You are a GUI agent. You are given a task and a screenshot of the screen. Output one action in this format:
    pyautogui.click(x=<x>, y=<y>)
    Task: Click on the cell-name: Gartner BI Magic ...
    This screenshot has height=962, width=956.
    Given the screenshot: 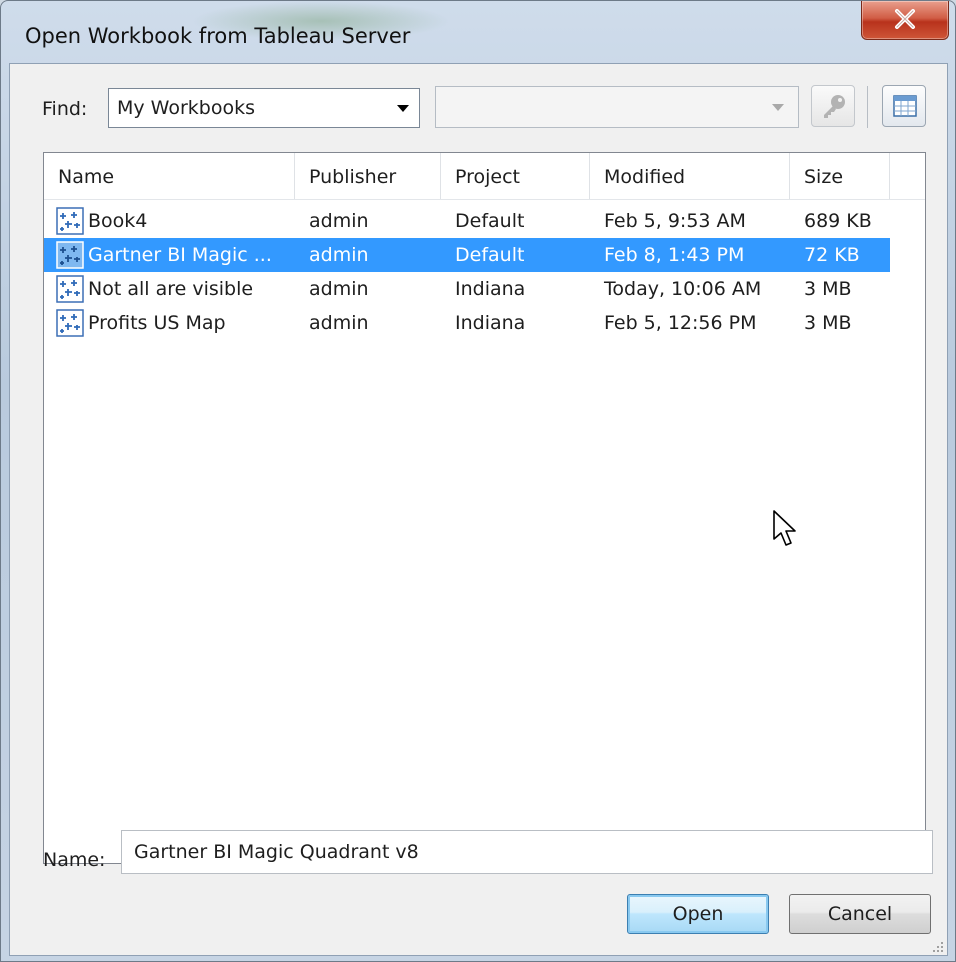 What is the action you would take?
    pyautogui.click(x=180, y=255)
    